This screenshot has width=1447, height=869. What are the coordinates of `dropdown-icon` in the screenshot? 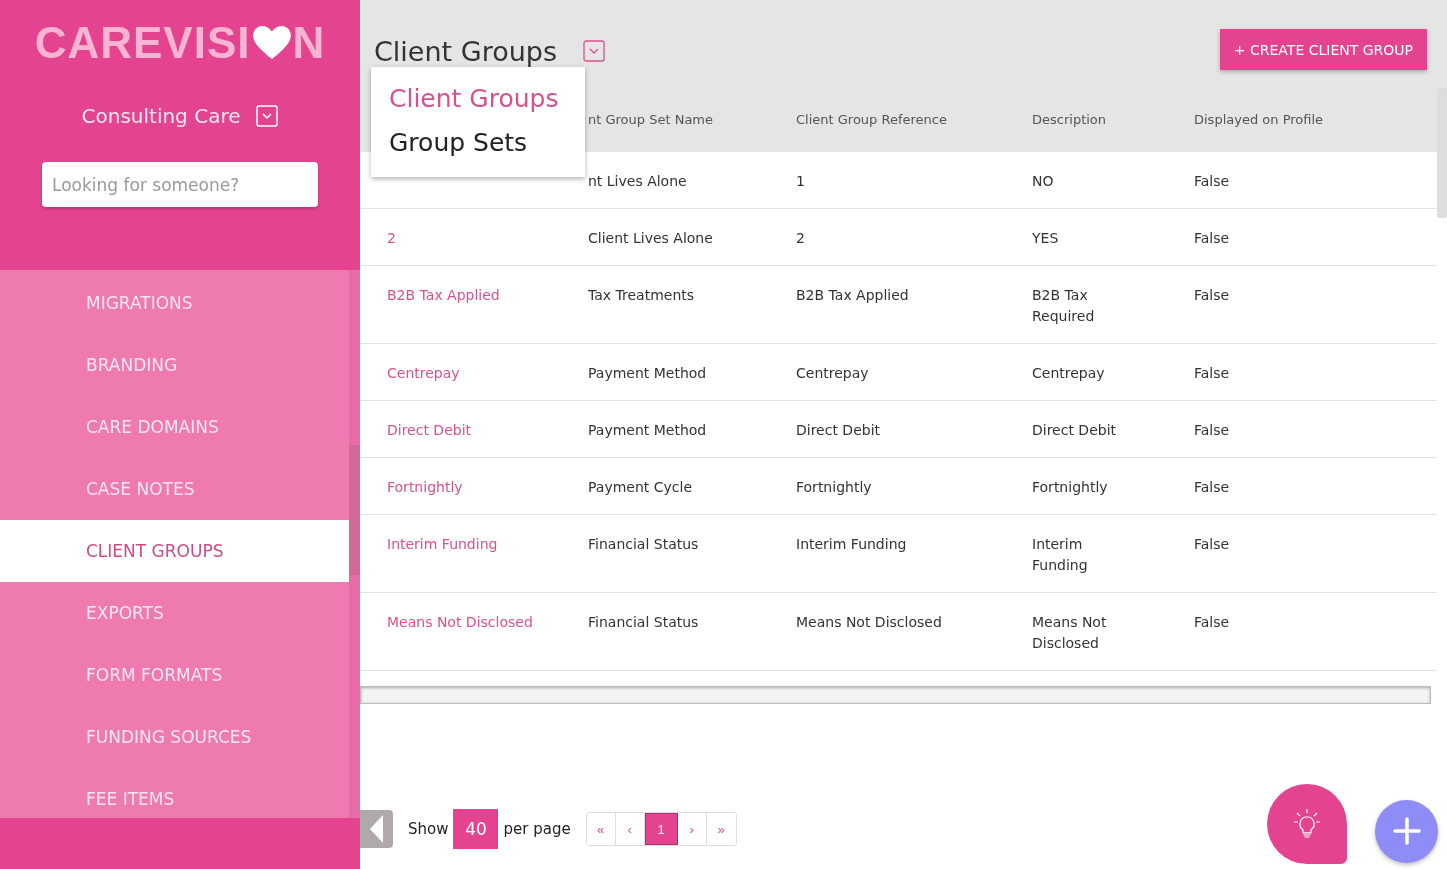 It's located at (594, 51).